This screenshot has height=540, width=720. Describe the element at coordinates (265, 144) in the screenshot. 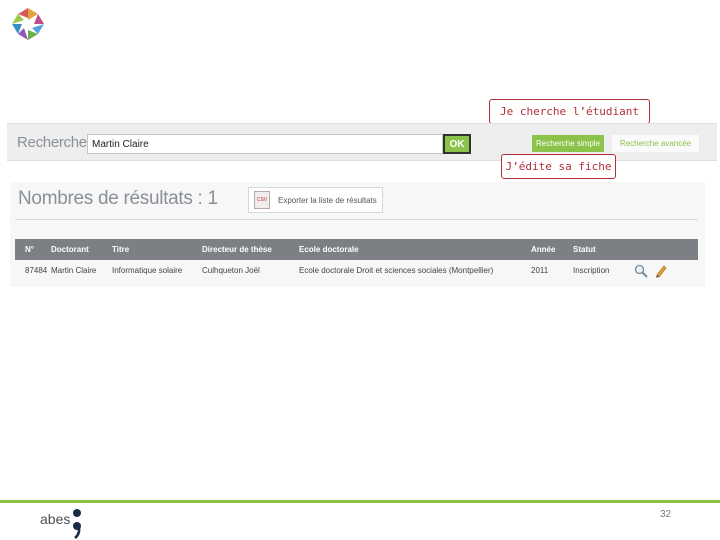

I see `search-input` at that location.